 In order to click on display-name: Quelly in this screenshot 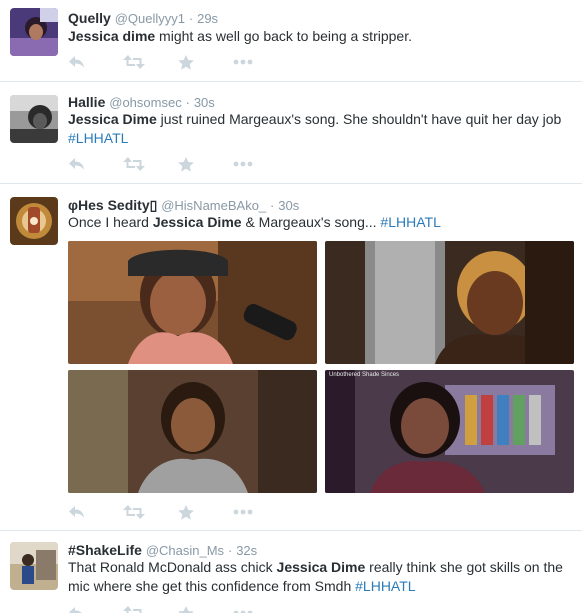, I will do `click(89, 18)`.